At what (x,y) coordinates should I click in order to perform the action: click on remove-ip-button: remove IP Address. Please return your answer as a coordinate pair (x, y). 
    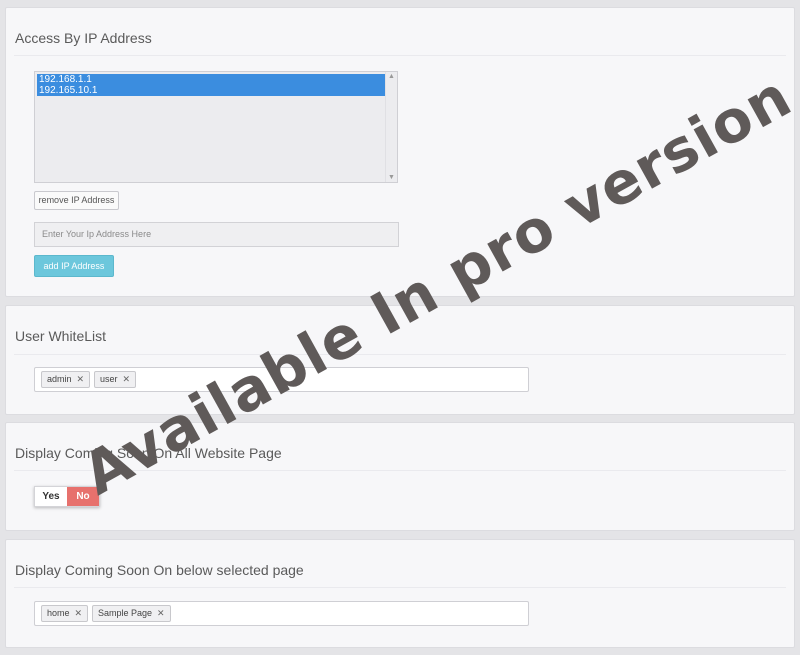
    Looking at the image, I should click on (76, 200).